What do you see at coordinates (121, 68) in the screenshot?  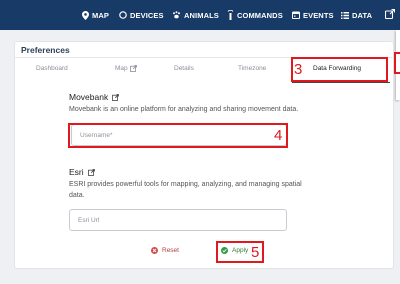 I see `tab-label: Map` at bounding box center [121, 68].